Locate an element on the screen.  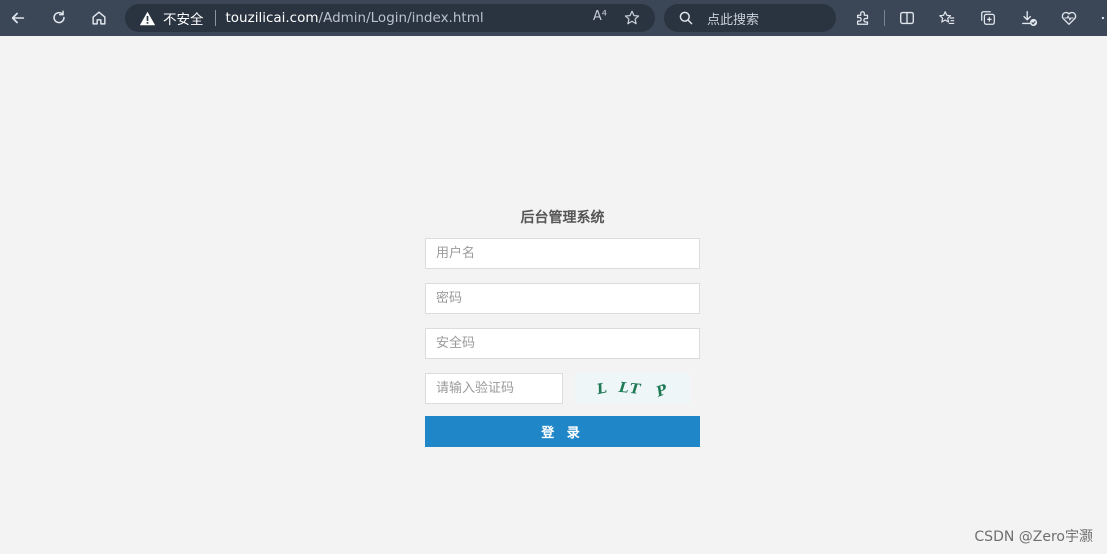
browser-essentials-icon is located at coordinates (1069, 18).